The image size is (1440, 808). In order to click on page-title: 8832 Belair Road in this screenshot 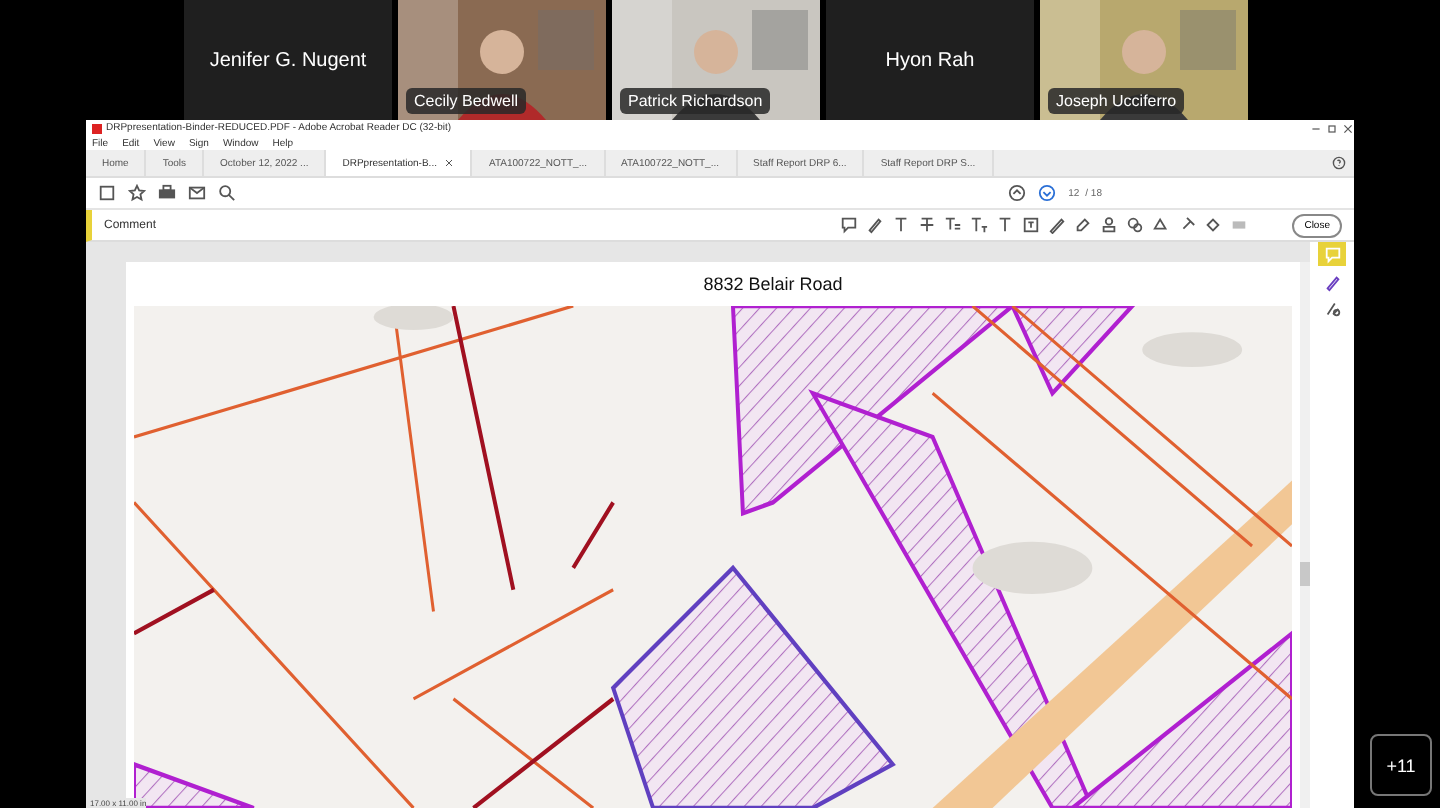, I will do `click(773, 285)`.